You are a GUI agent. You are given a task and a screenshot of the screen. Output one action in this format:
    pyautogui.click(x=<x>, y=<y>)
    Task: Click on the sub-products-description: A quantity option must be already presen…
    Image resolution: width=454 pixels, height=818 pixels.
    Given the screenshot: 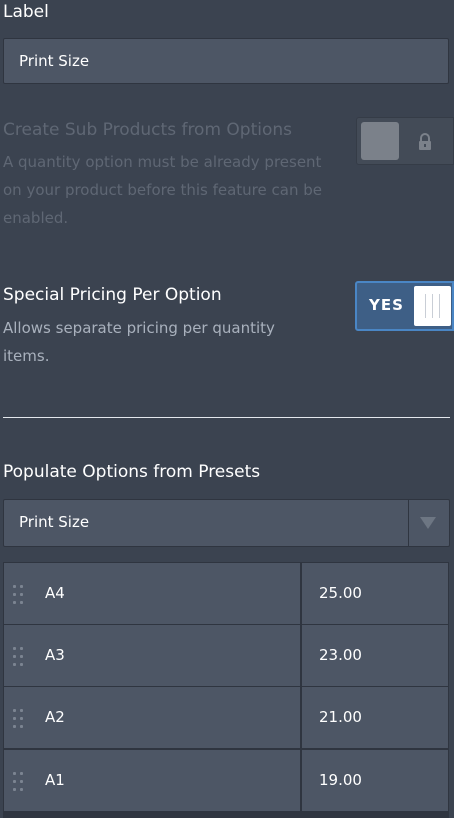 What is the action you would take?
    pyautogui.click(x=162, y=190)
    